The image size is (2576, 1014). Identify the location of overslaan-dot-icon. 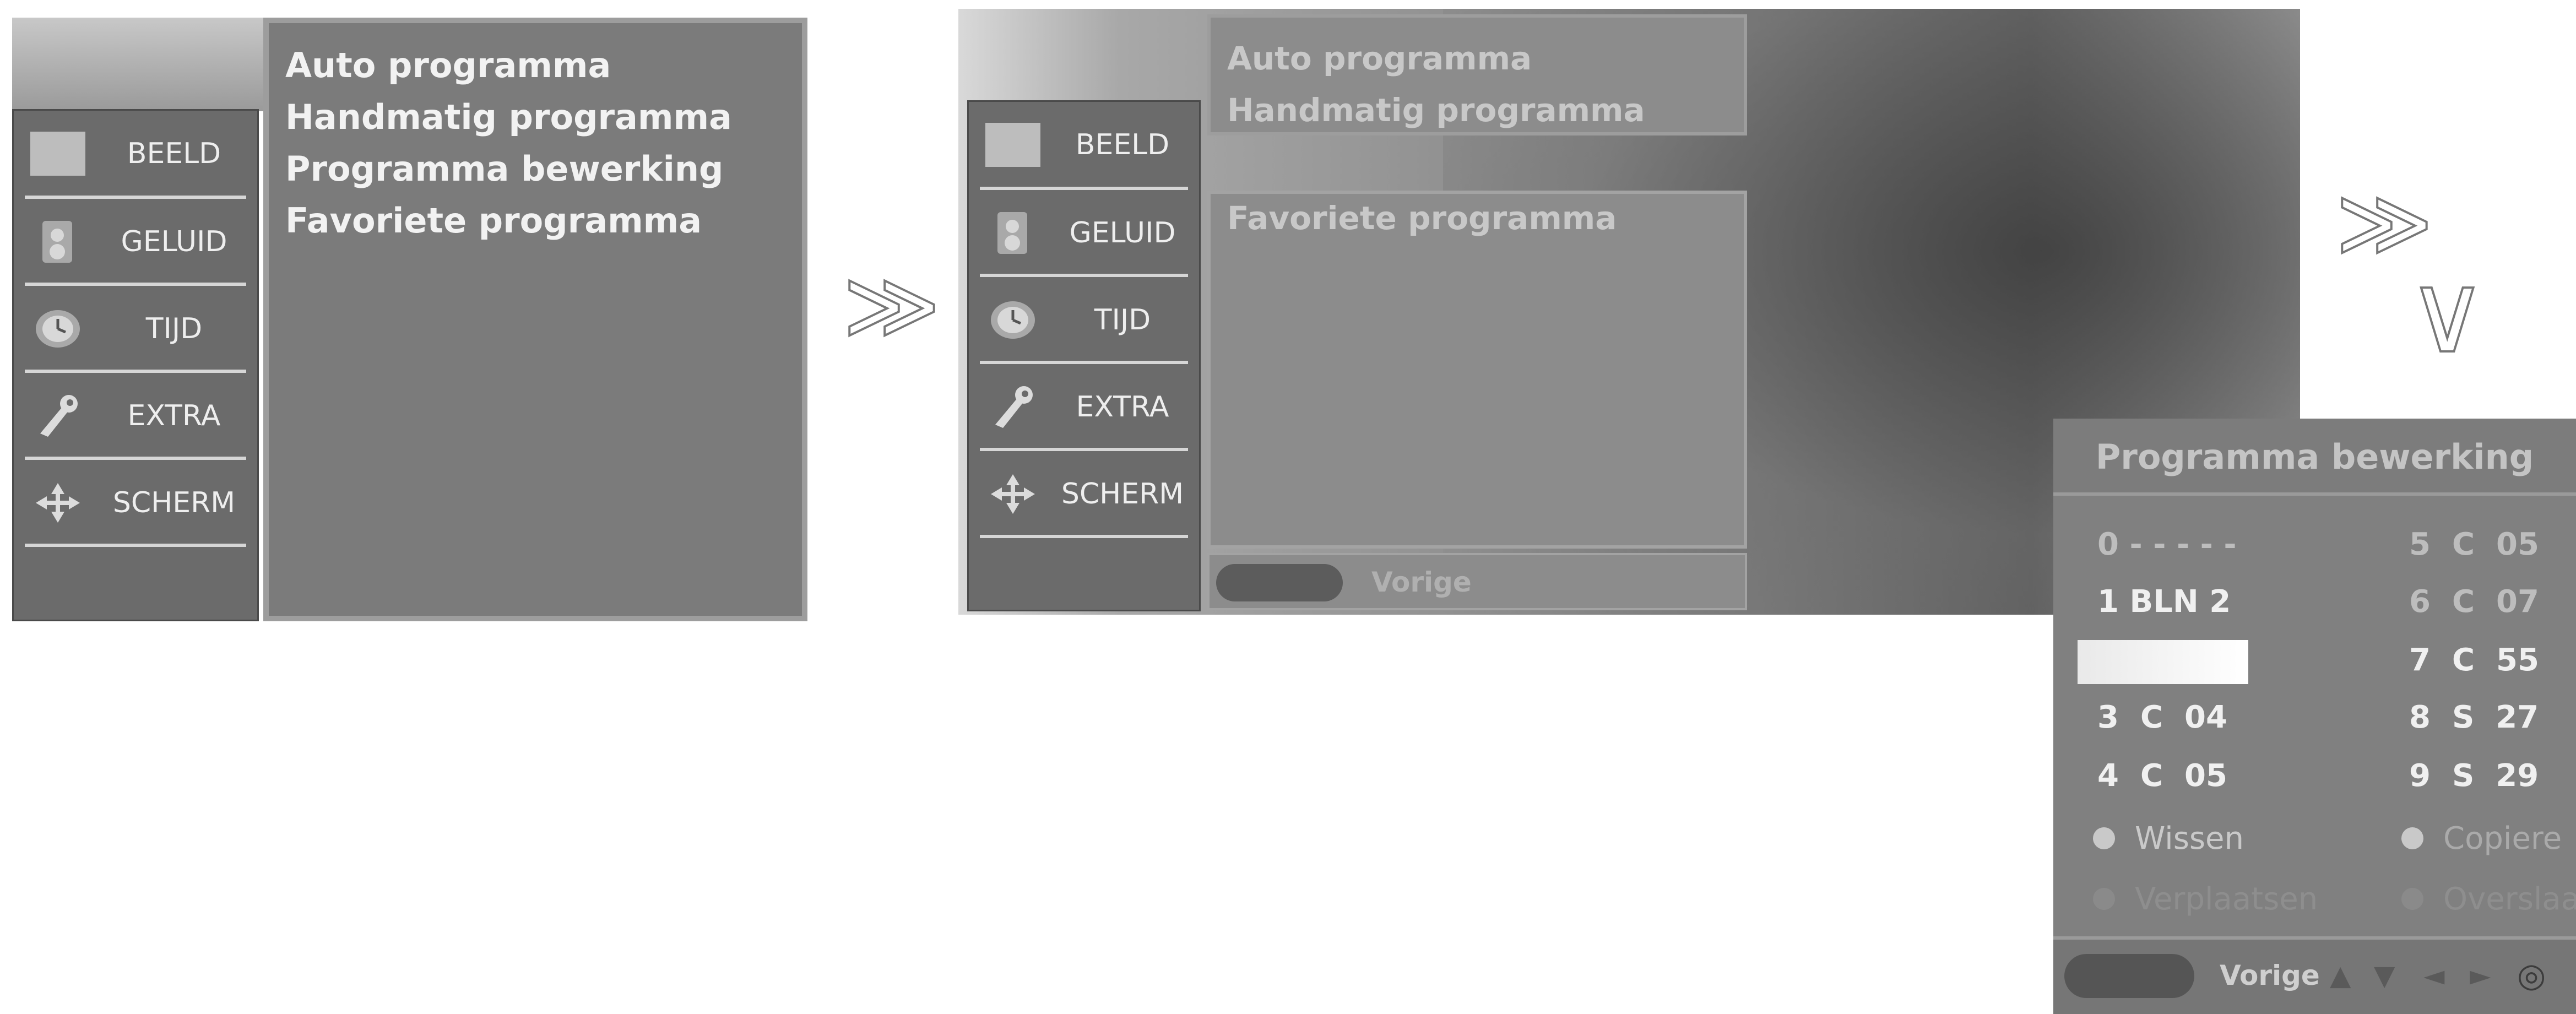
(2412, 899).